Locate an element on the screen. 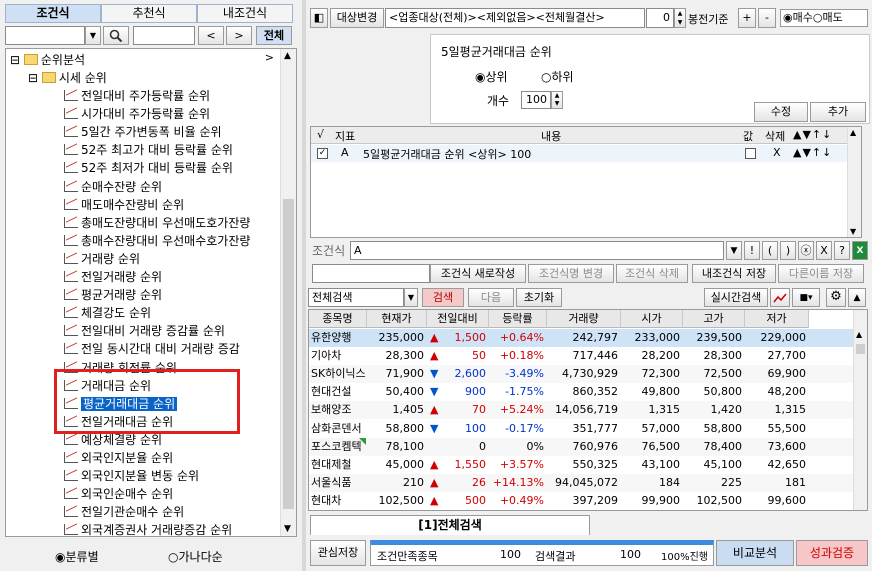 The image size is (872, 571). tab-my-conditions: 내조건식 is located at coordinates (245, 13).